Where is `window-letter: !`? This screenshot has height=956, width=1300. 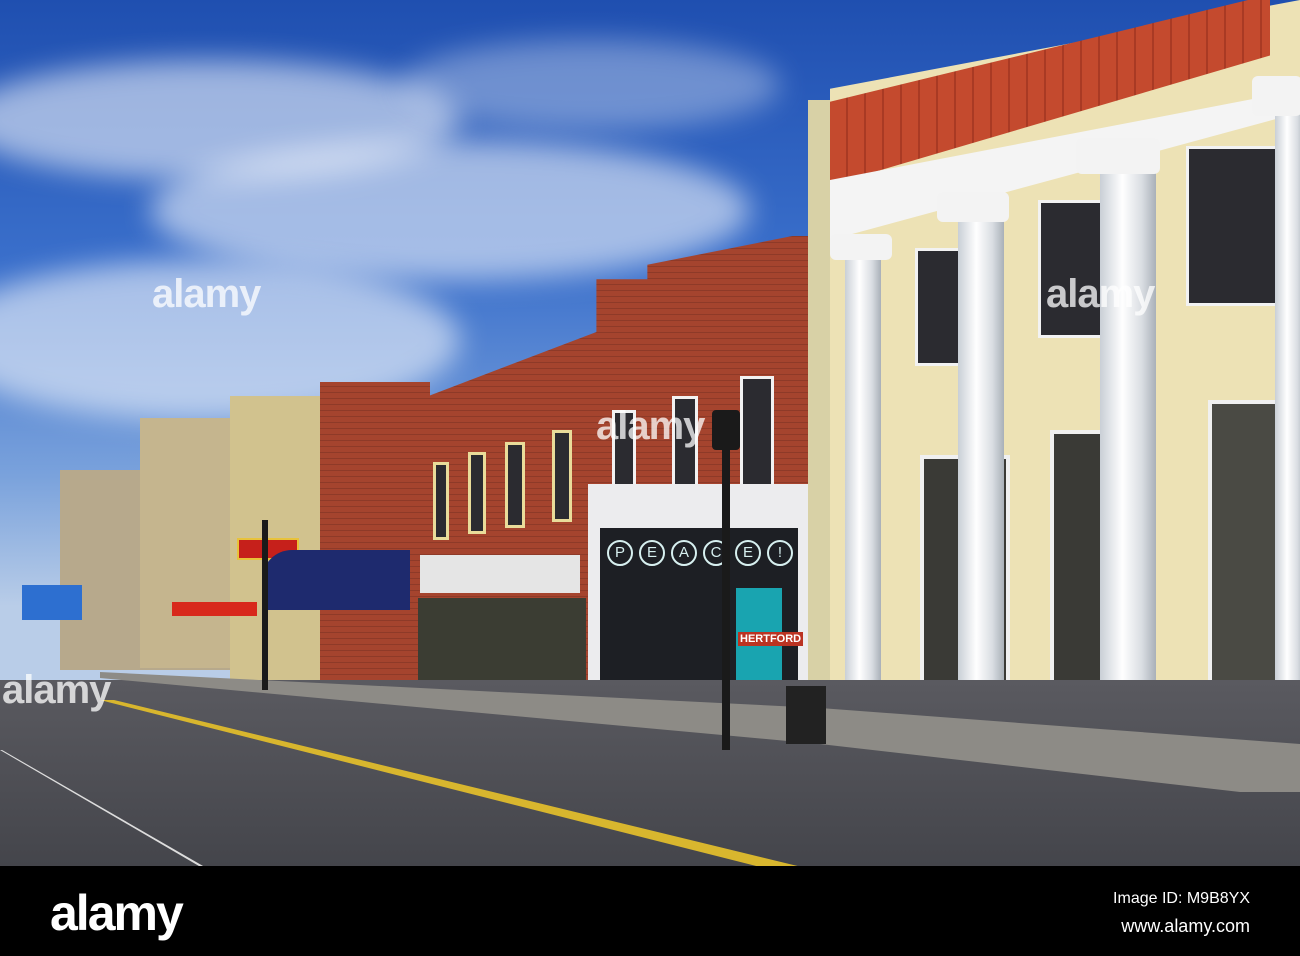
window-letter: ! is located at coordinates (780, 553).